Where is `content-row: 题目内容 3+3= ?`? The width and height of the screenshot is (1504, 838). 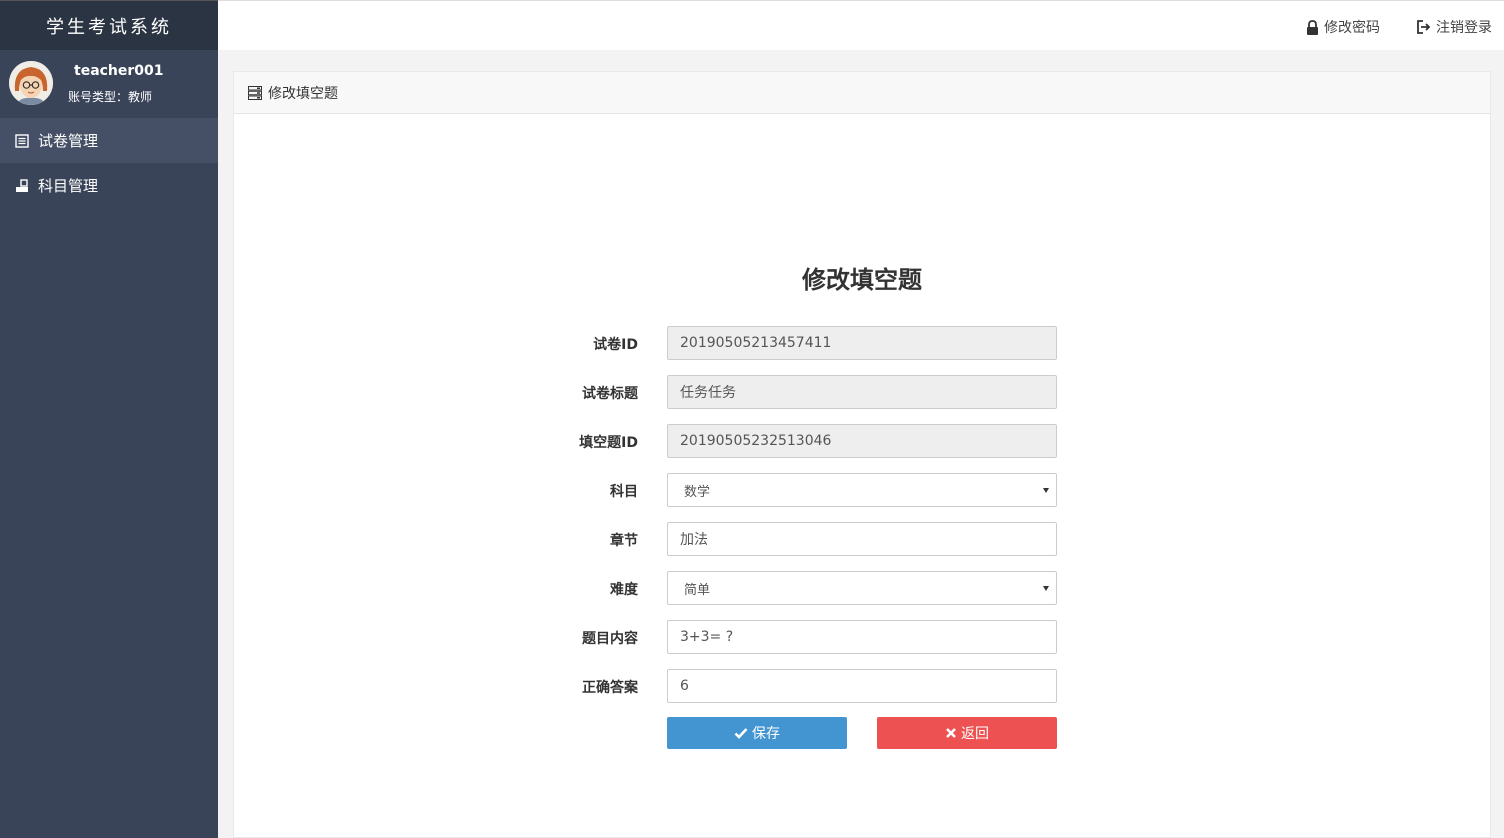
content-row: 题目内容 3+3= ? is located at coordinates (862, 637).